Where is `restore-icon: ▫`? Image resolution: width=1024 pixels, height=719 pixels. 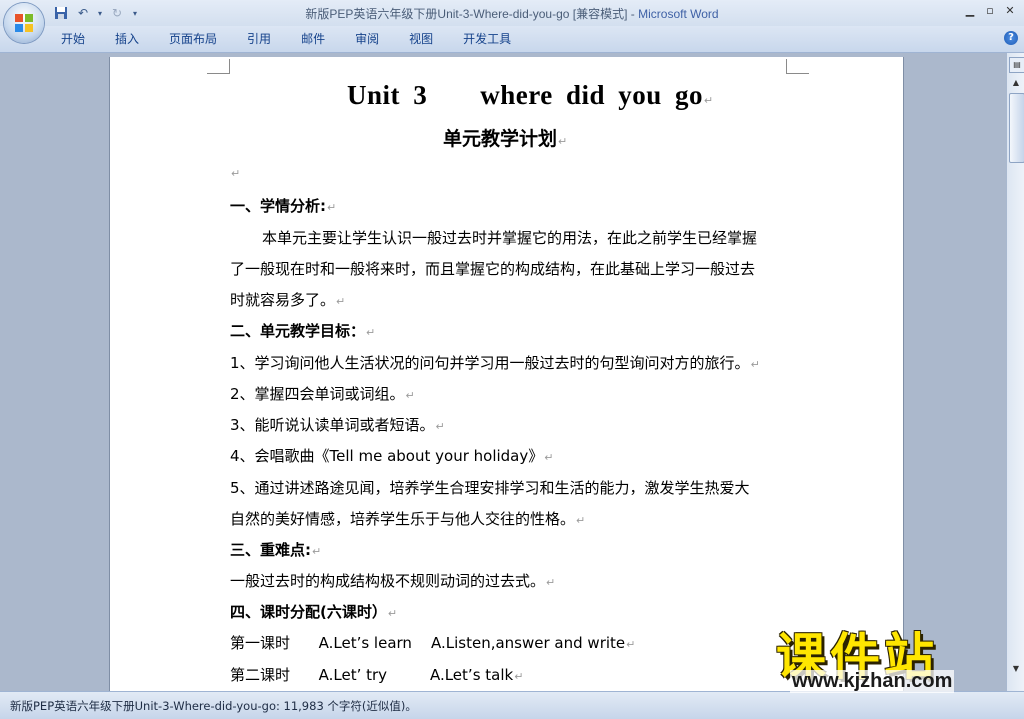
restore-icon: ▫ is located at coordinates (990, 11).